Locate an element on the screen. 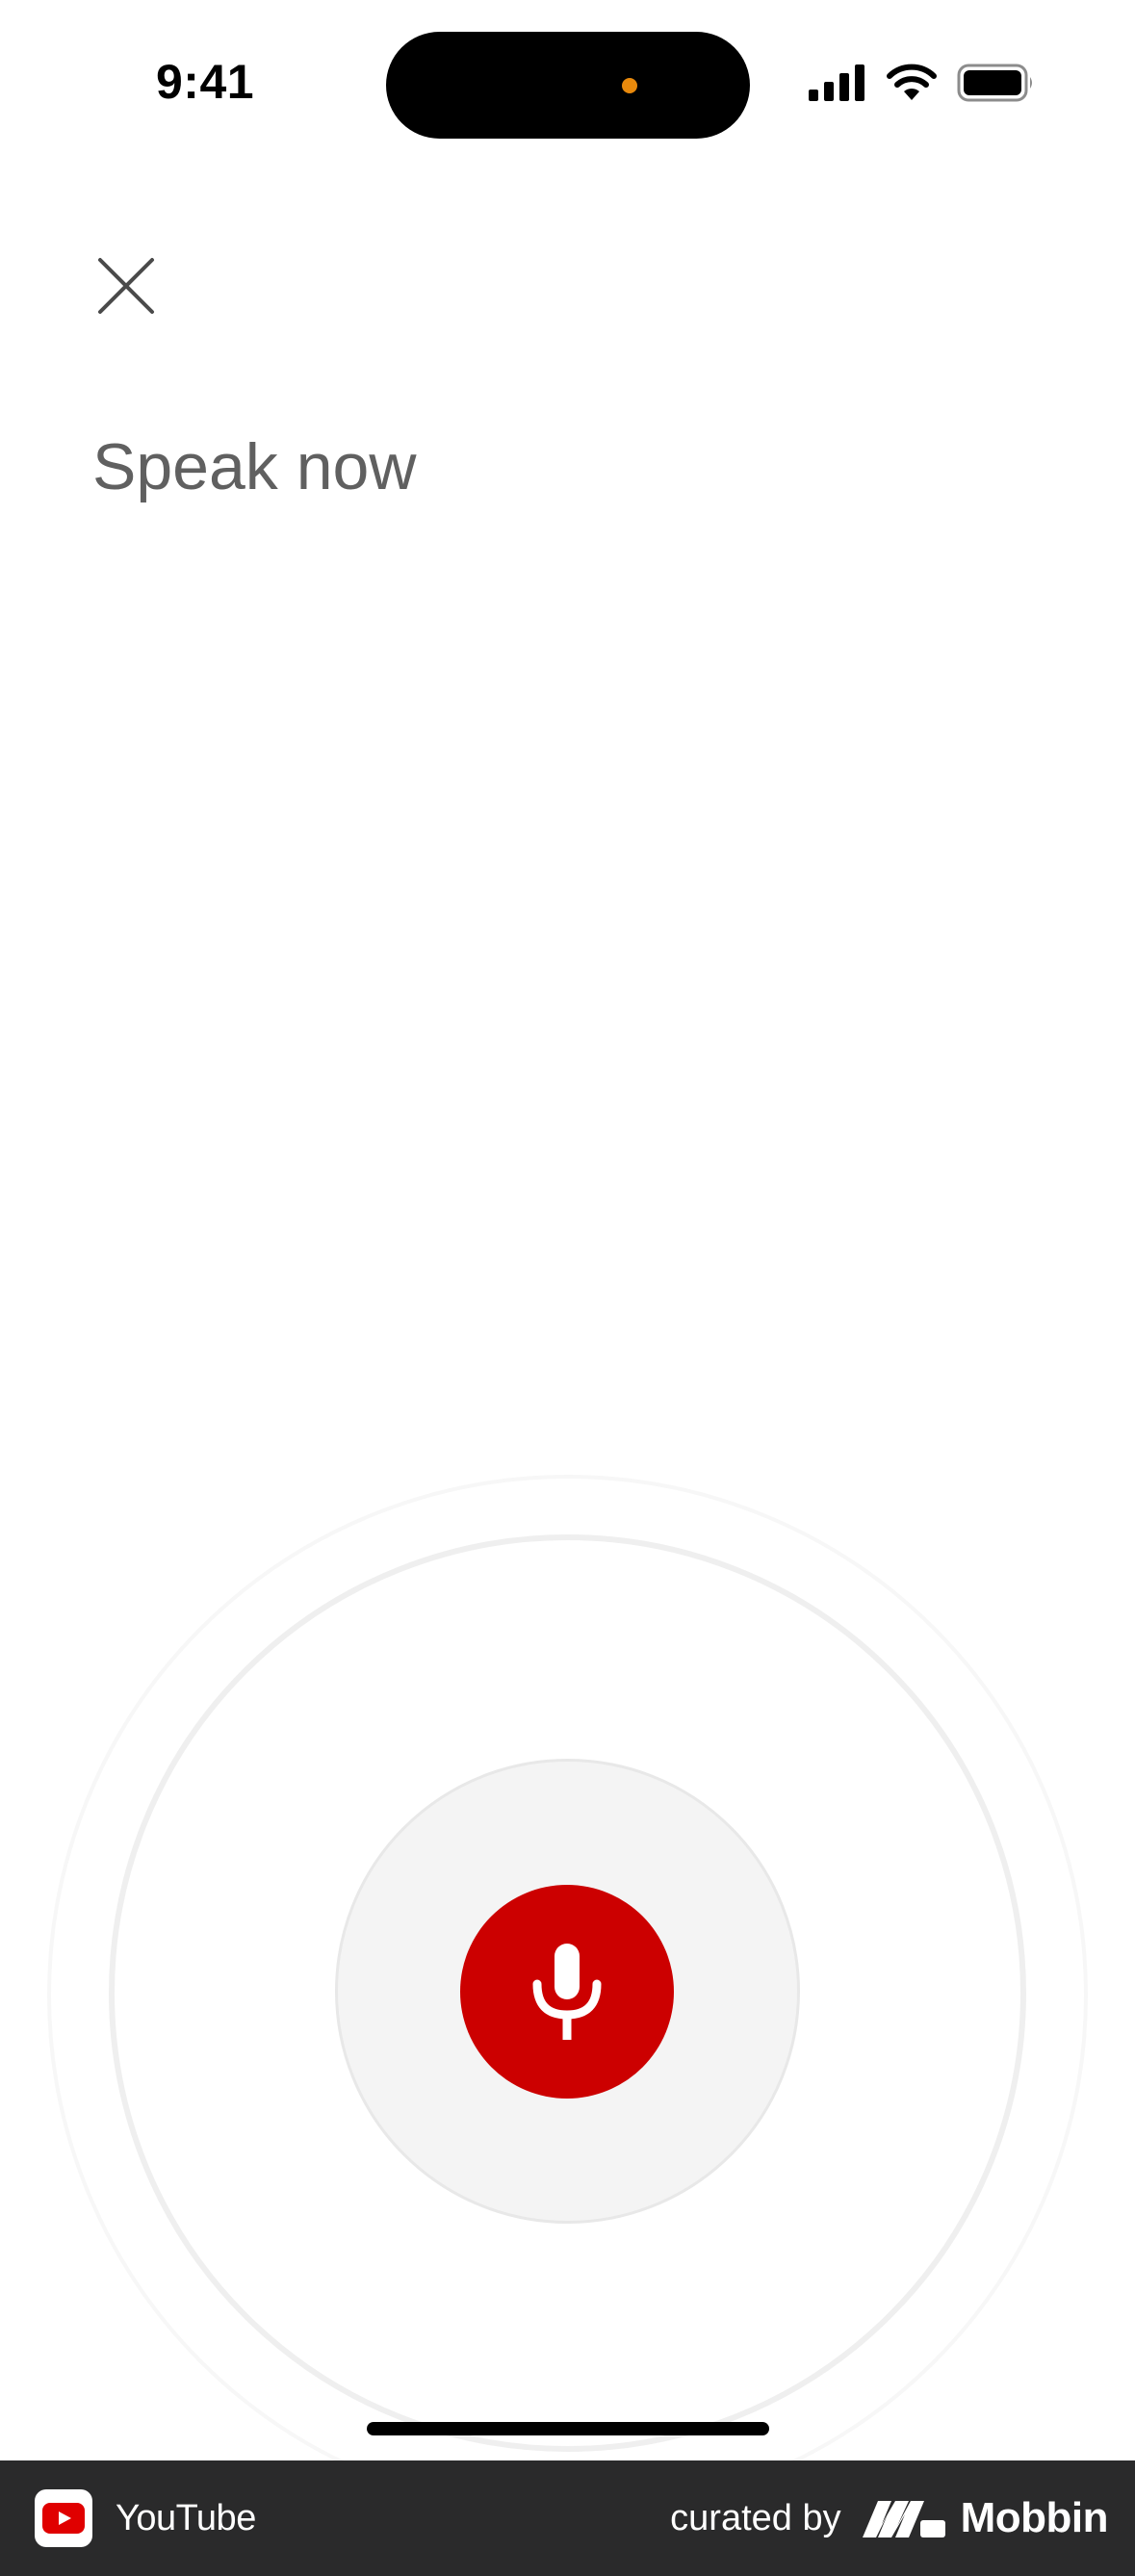  privacy-indicator-dot is located at coordinates (629, 85).